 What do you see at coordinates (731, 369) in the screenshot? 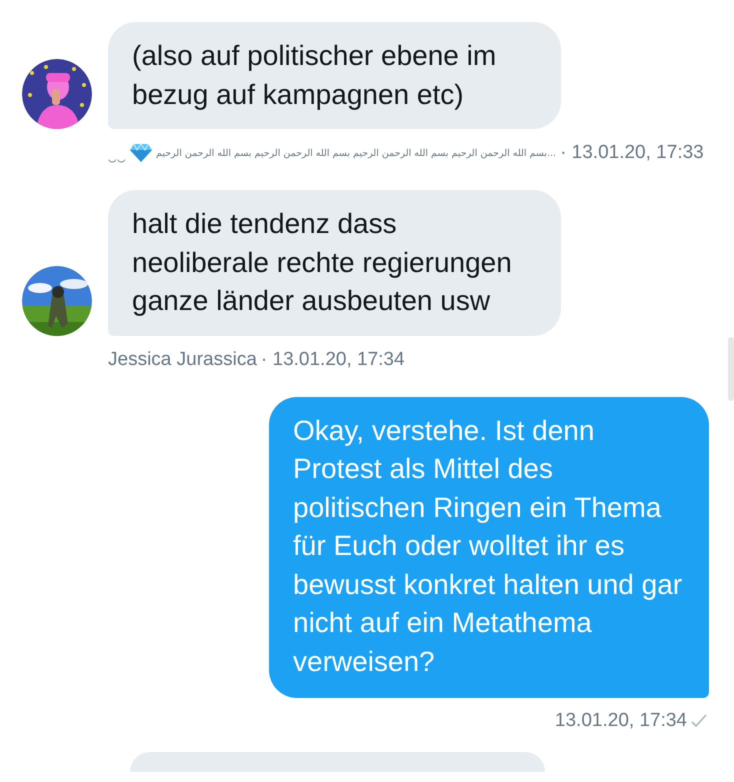
I see `scrollbar` at bounding box center [731, 369].